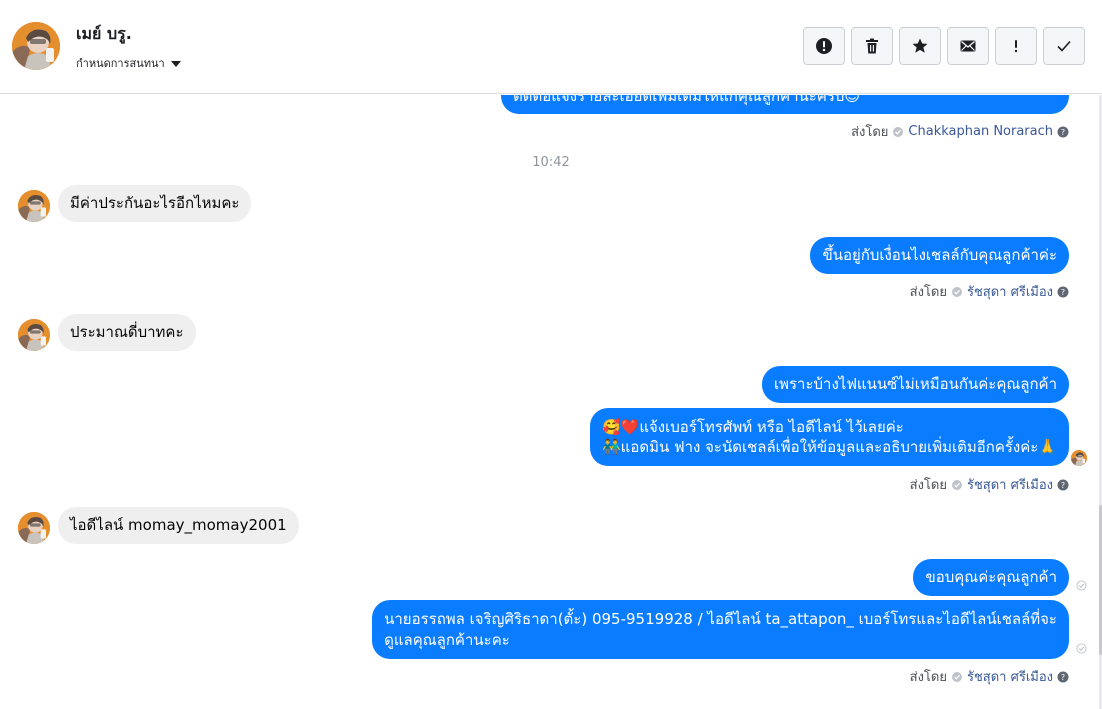 Image resolution: width=1102 pixels, height=709 pixels. What do you see at coordinates (551, 47) in the screenshot?
I see `conversation-header: เมย์ บรู. กำหนดการสนทนา` at bounding box center [551, 47].